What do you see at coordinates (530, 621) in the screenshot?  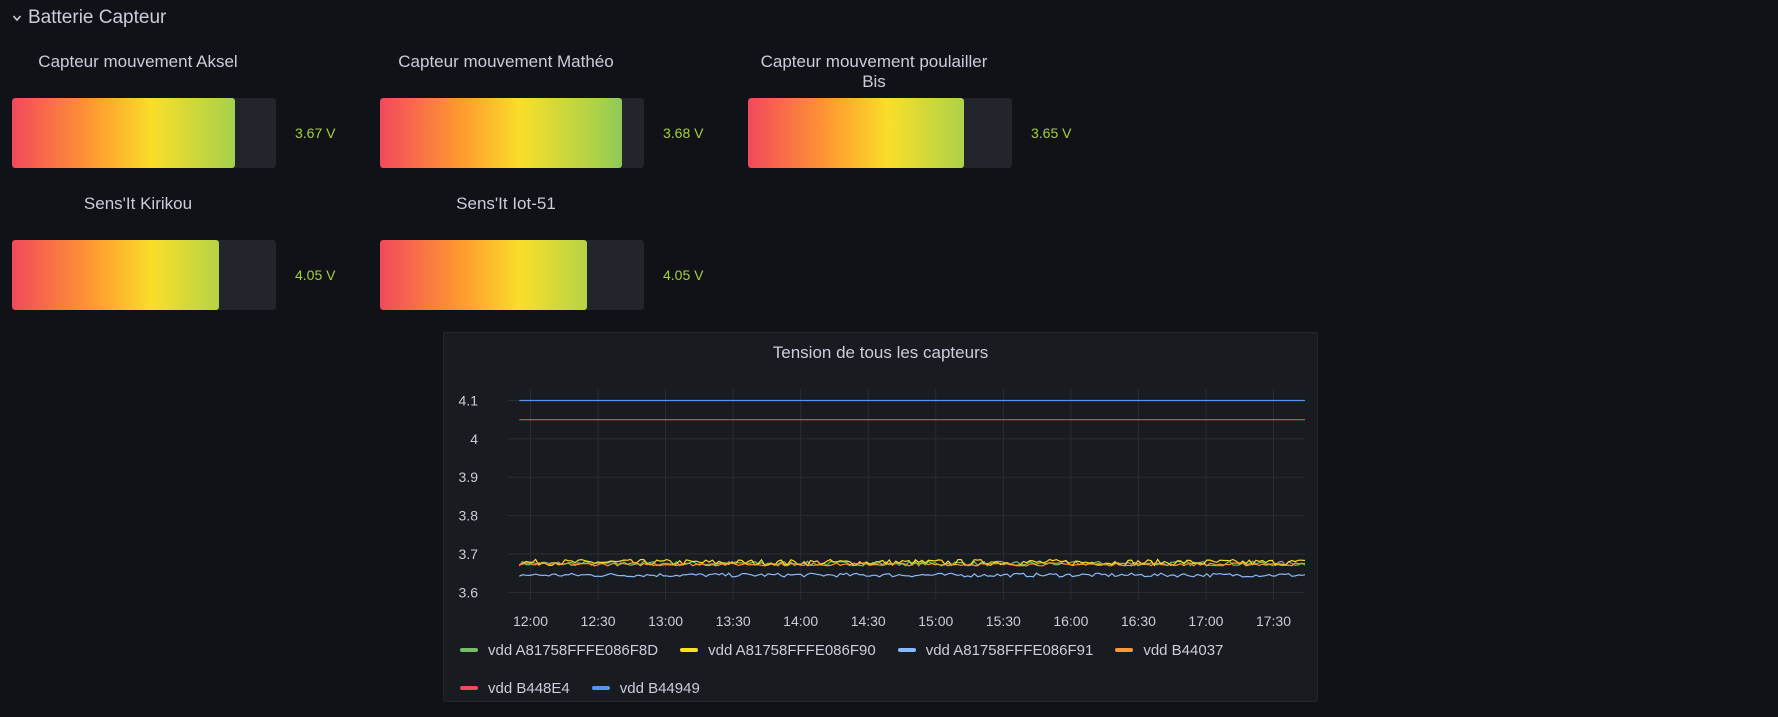 I see `x-tick-label: 12:00` at bounding box center [530, 621].